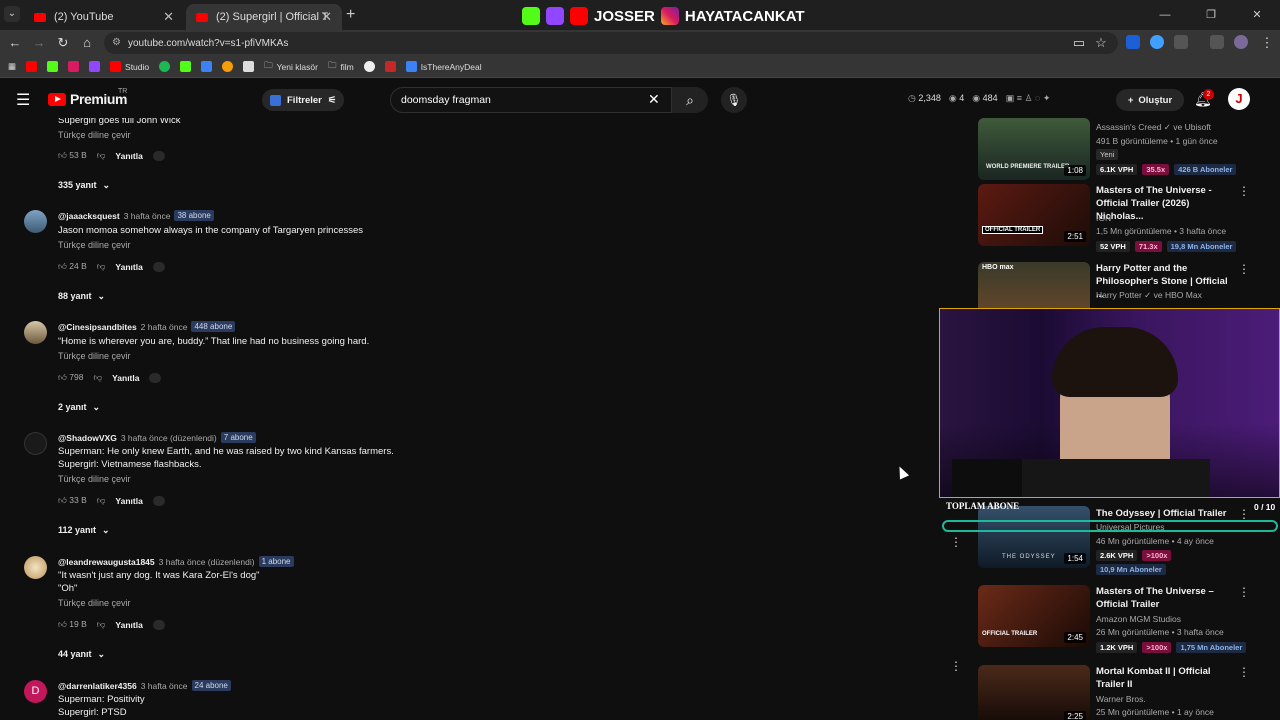 The width and height of the screenshot is (1280, 720). Describe the element at coordinates (1150, 100) in the screenshot. I see `create-button: + Oluştur` at that location.